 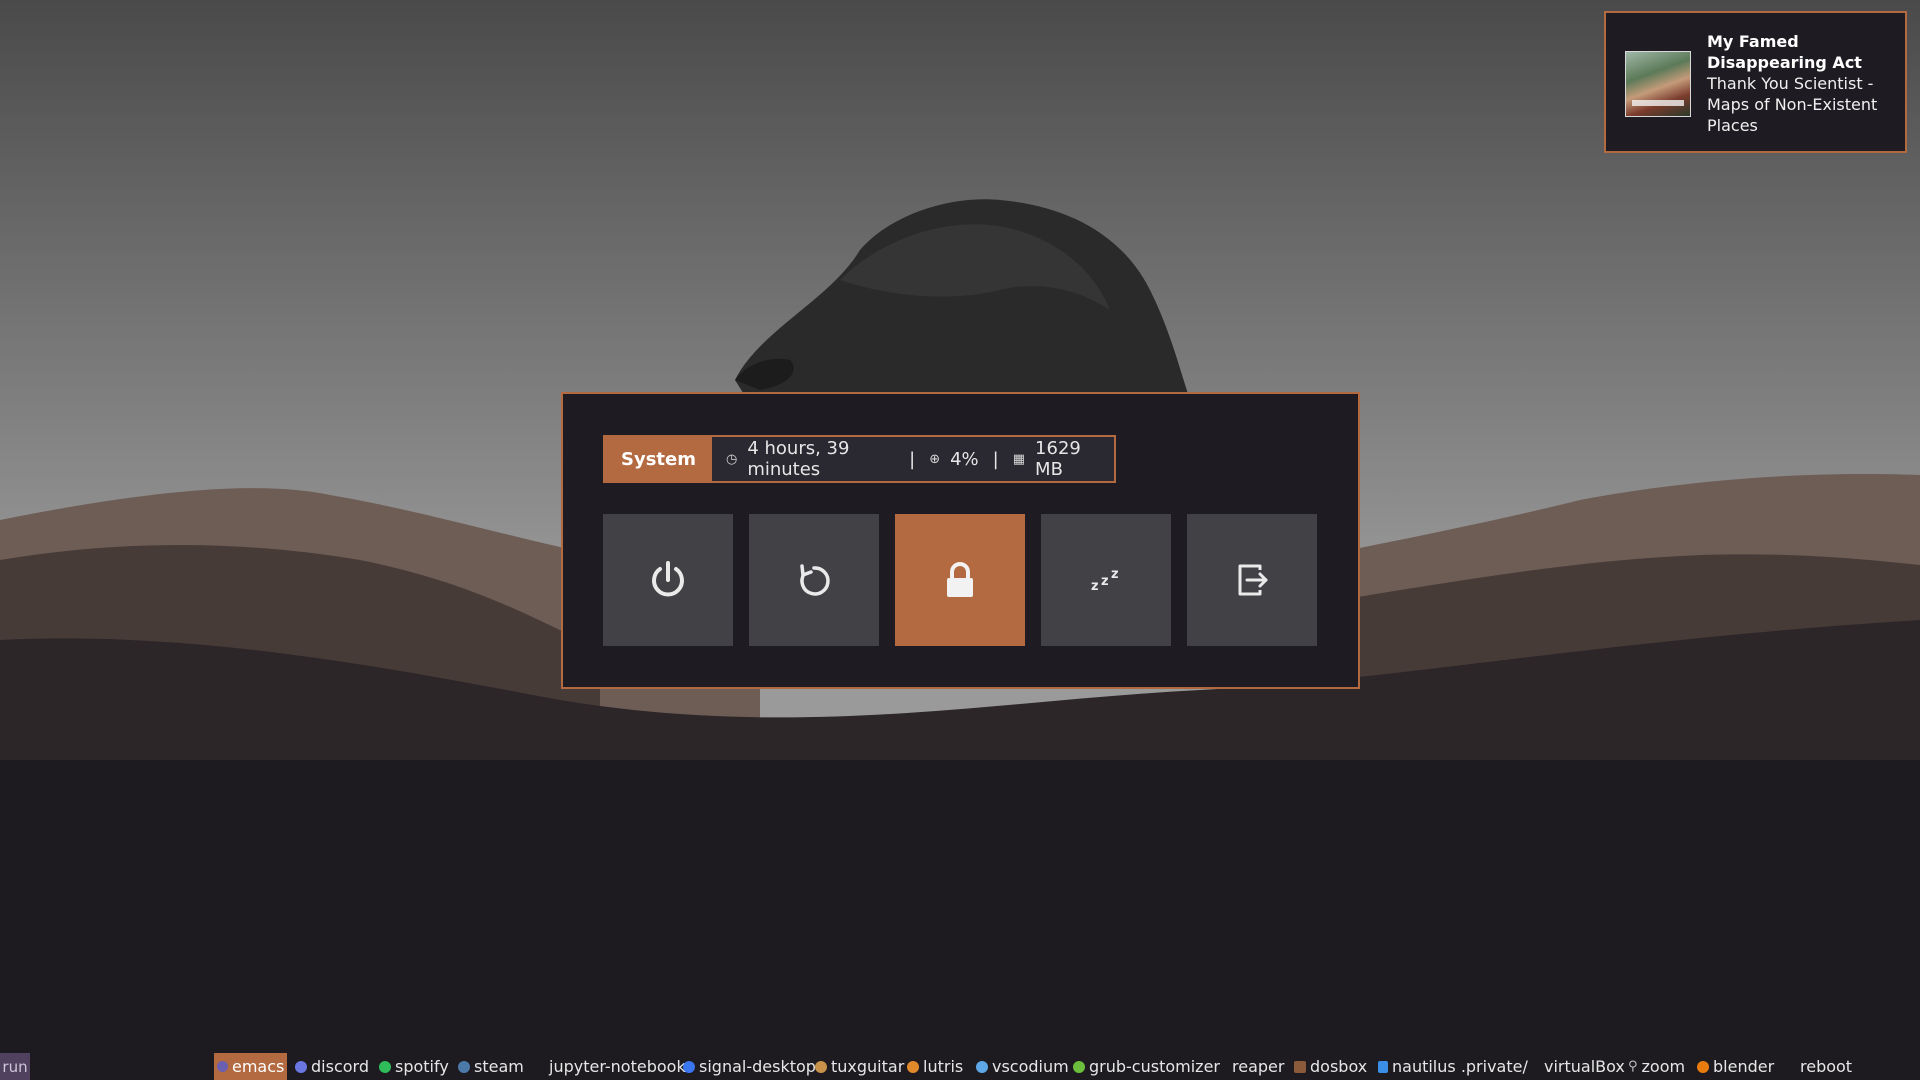 I want to click on memory-icon: ▦, so click(x=1019, y=459).